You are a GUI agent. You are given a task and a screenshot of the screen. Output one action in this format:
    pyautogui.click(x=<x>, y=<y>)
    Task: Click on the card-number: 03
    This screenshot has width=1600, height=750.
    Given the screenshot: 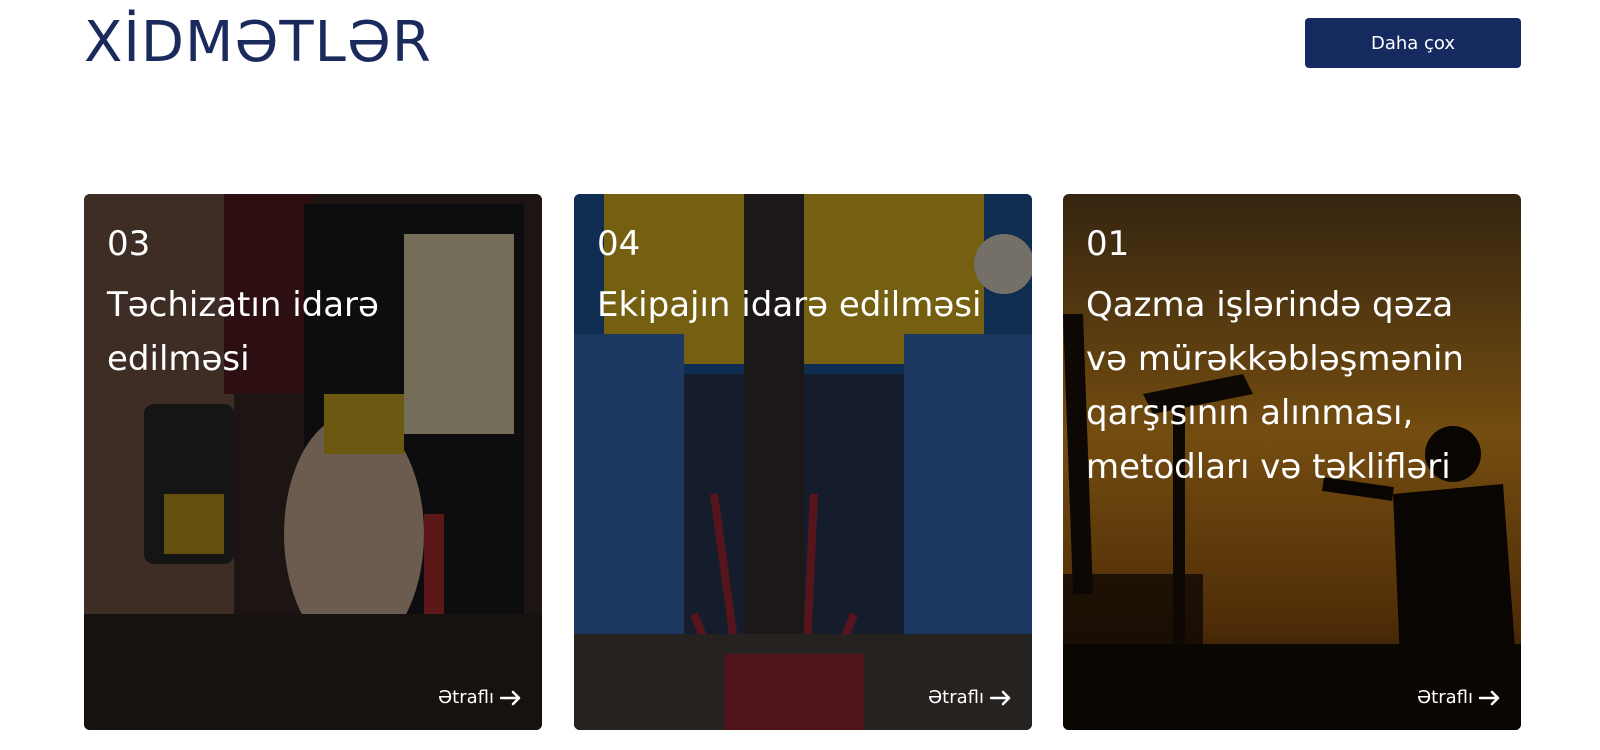 What is the action you would take?
    pyautogui.click(x=129, y=244)
    